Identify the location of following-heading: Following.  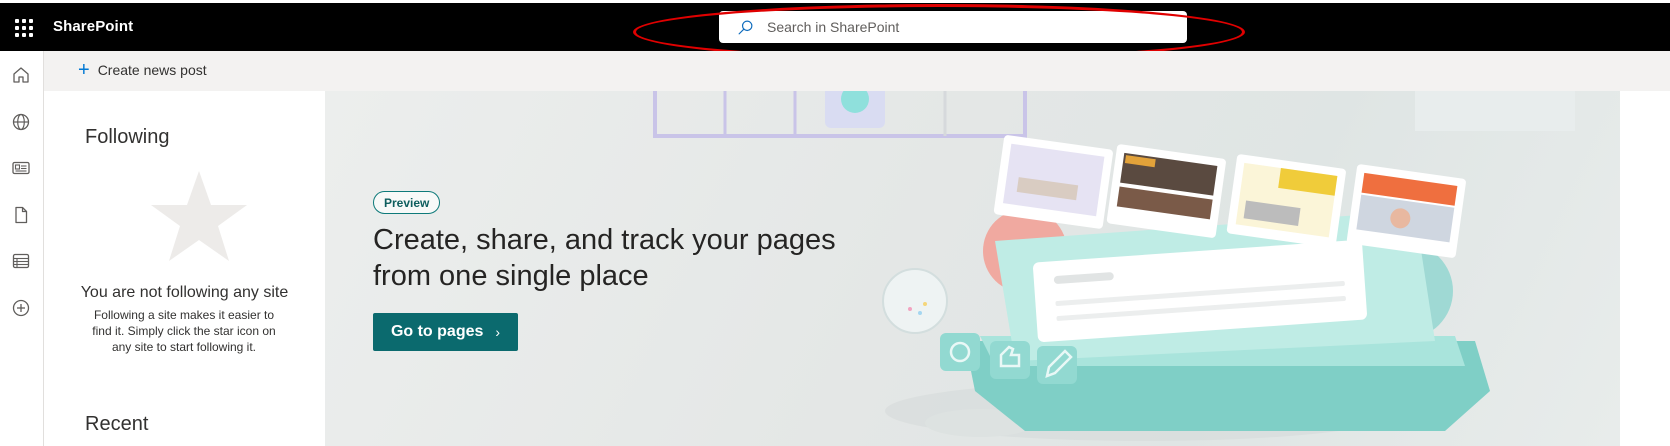
(127, 137).